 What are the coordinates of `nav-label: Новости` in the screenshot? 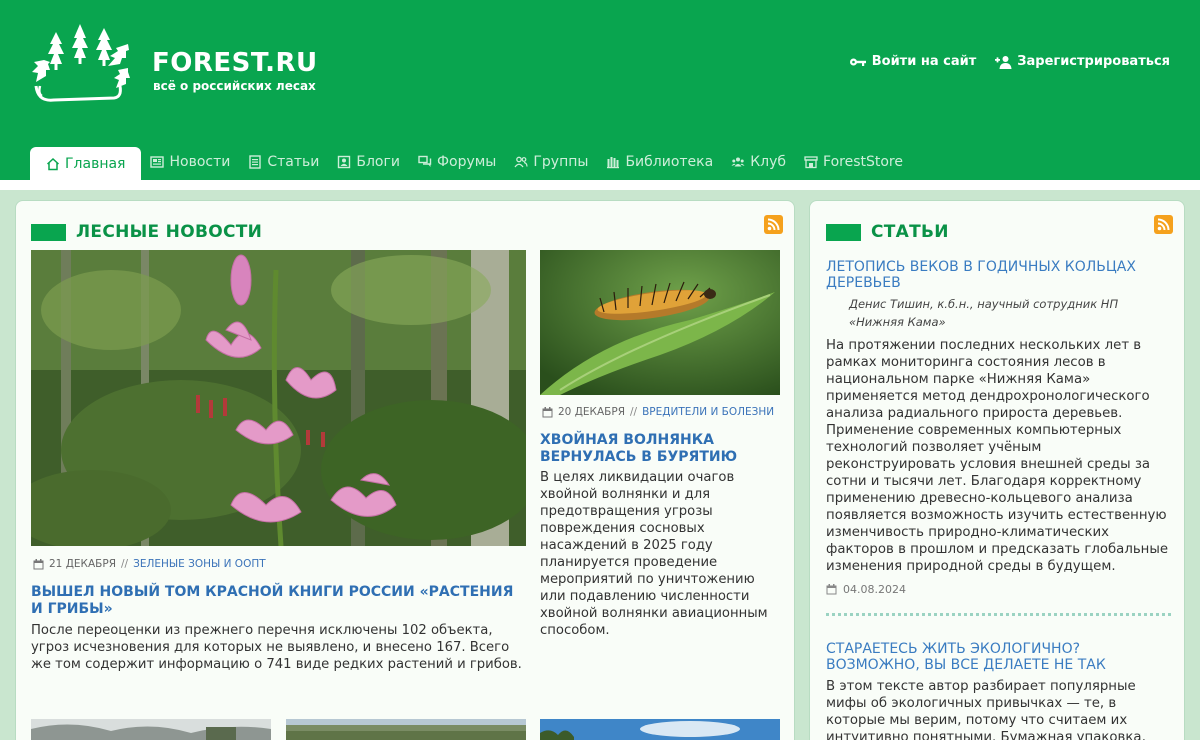 It's located at (200, 162).